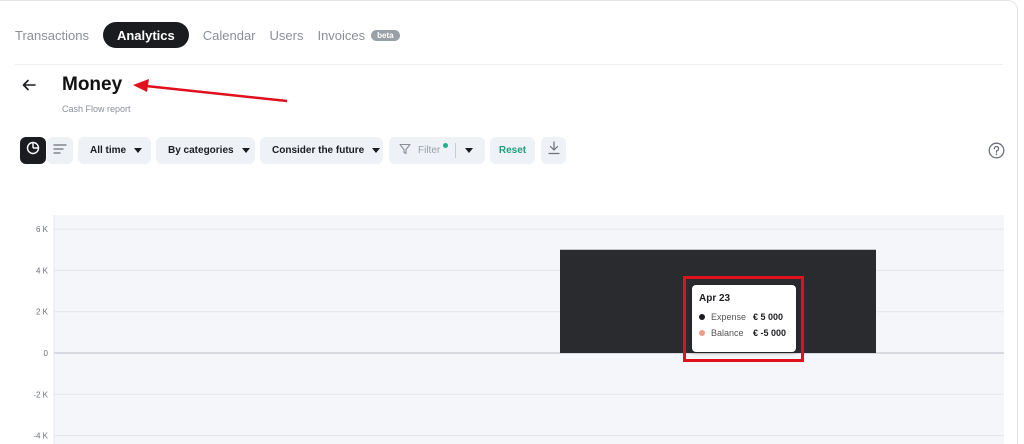  Describe the element at coordinates (40, 436) in the screenshot. I see `y-tick-label: -4 K` at that location.